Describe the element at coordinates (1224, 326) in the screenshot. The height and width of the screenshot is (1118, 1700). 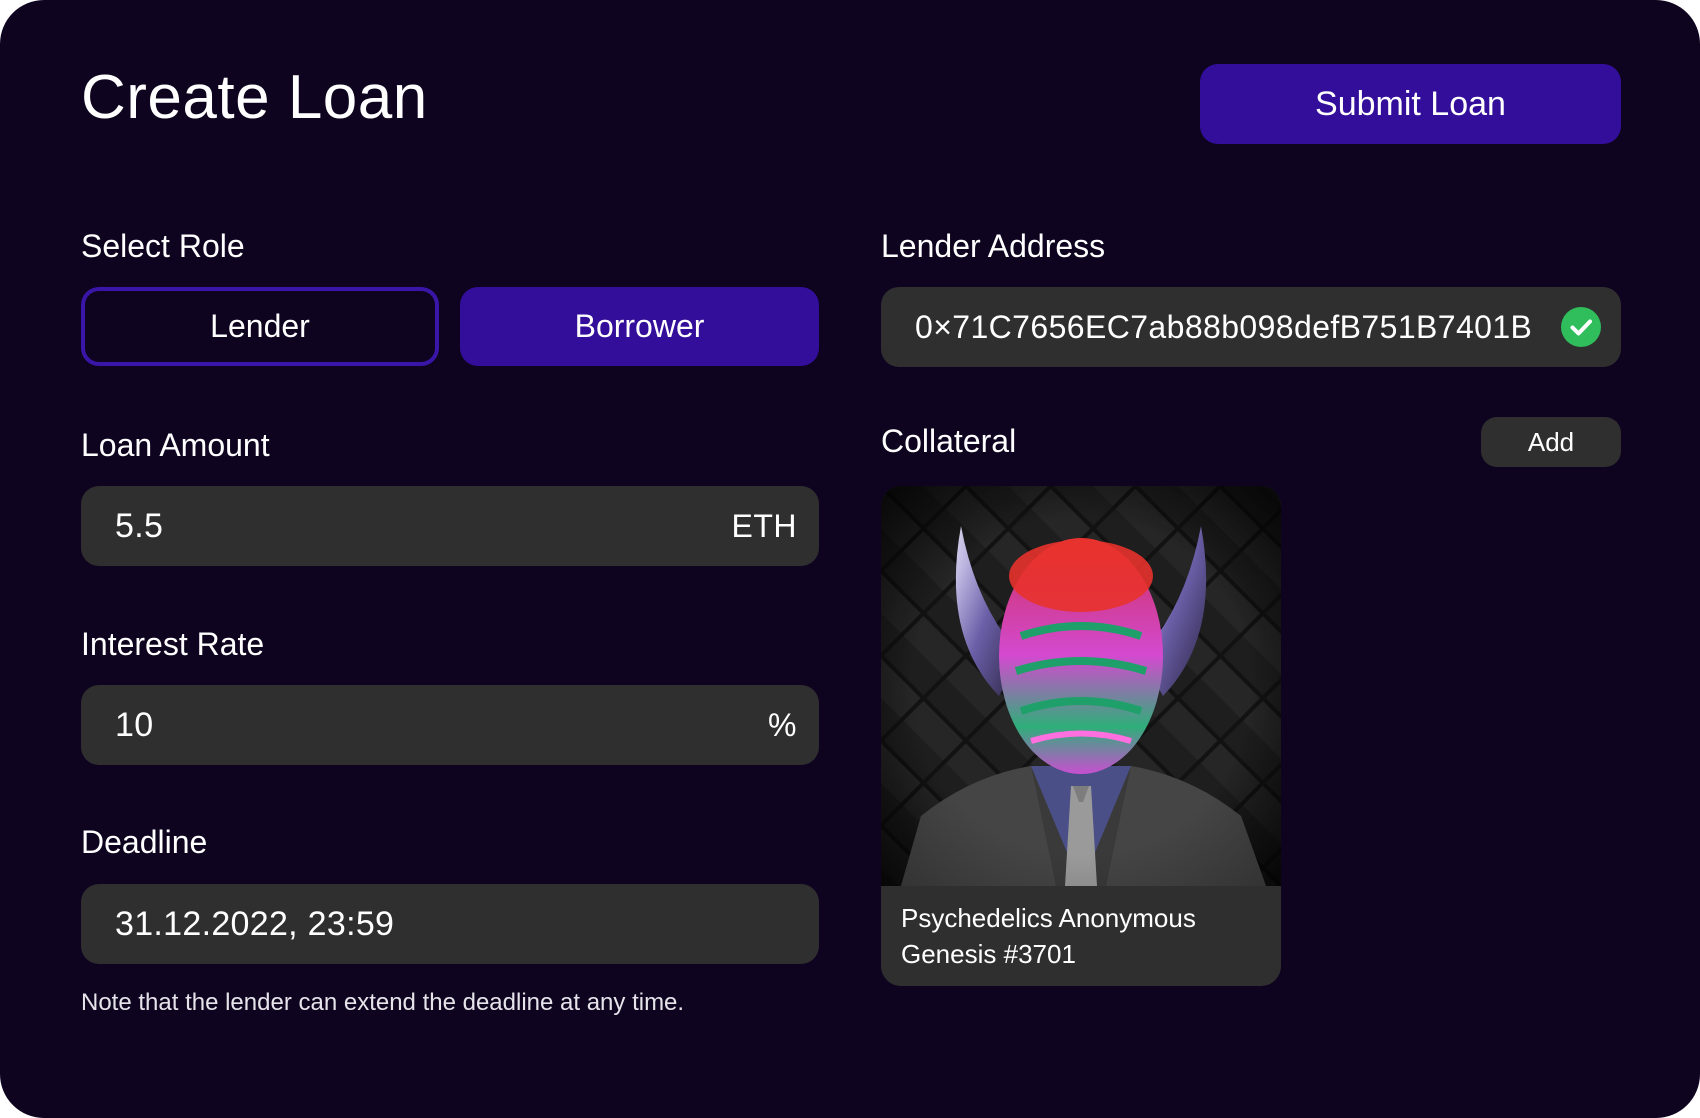
I see `lender-address-value: 0×71C7656EC7ab88b098defB751B7401B` at that location.